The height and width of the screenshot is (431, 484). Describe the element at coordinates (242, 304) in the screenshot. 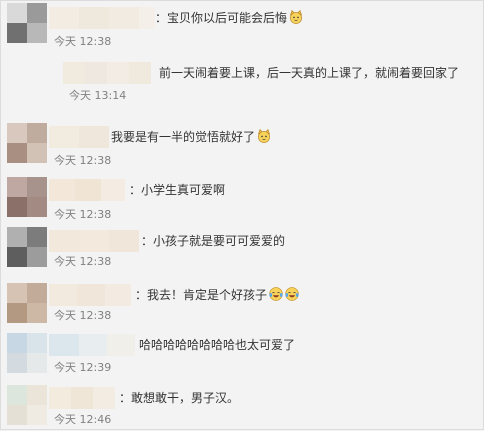

I see `comment-item: ：我去！肯定是个好孩子 今天 12:38` at that location.